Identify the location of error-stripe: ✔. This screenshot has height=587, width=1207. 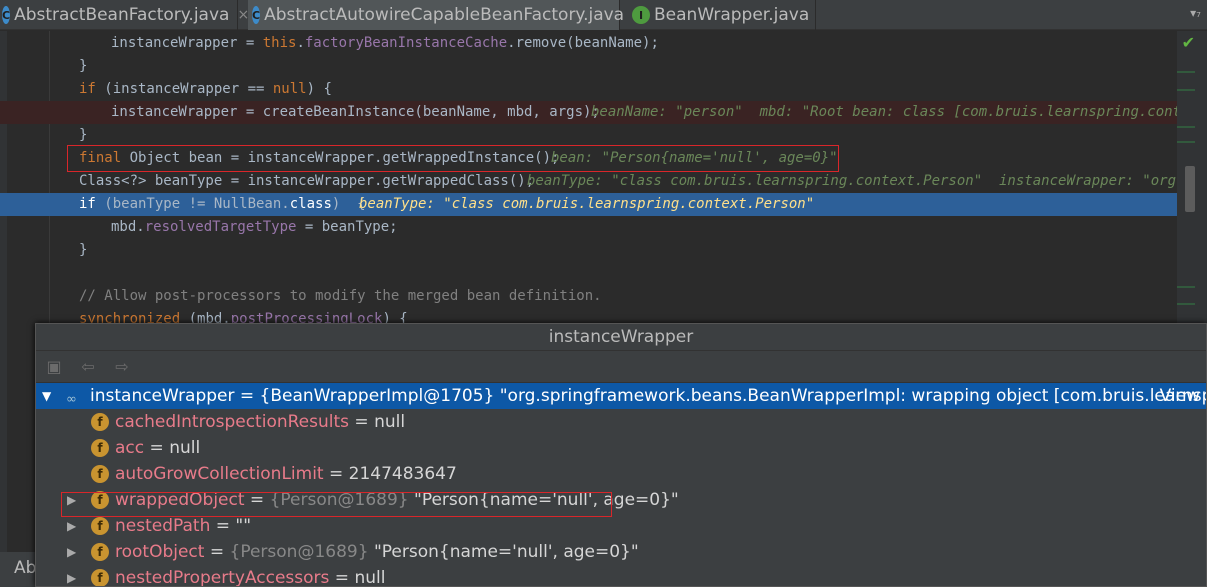
(1192, 181).